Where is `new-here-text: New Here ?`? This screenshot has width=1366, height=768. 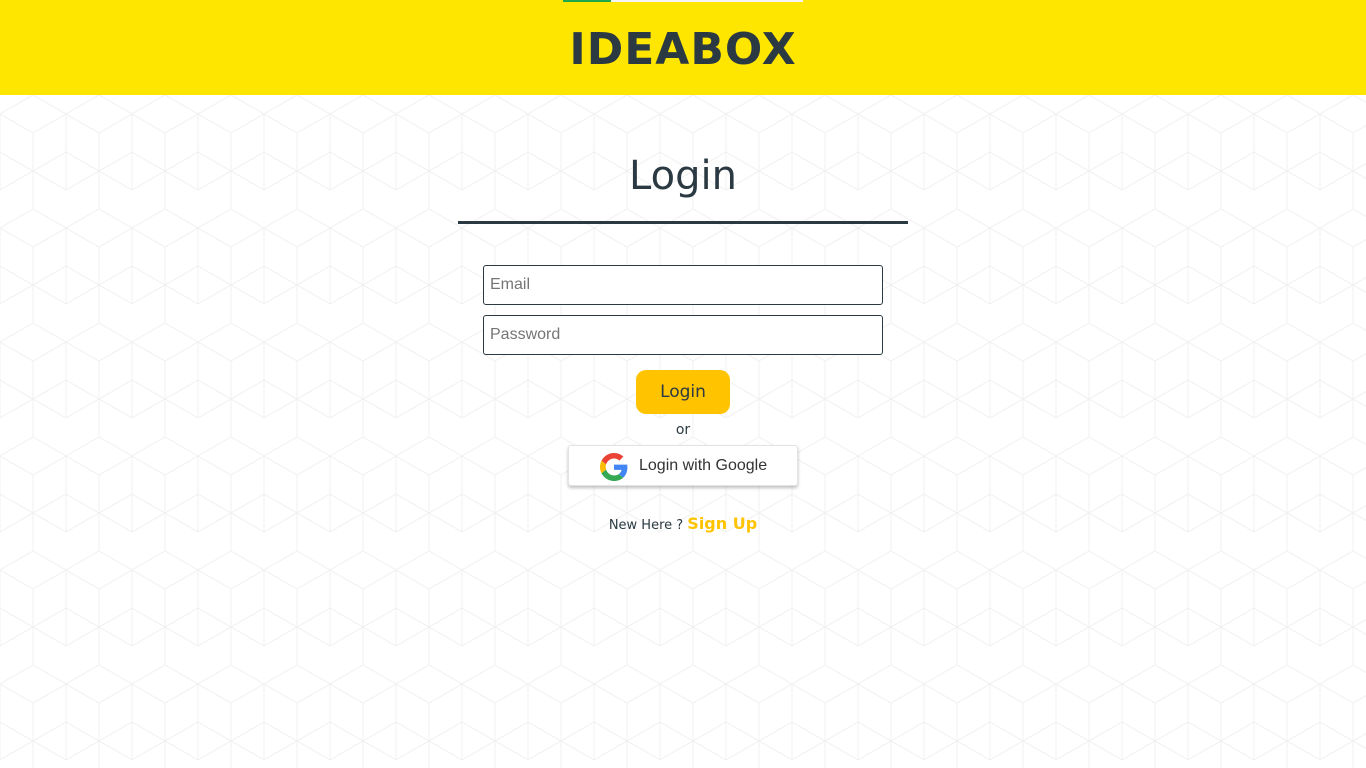
new-here-text: New Here ? is located at coordinates (648, 525).